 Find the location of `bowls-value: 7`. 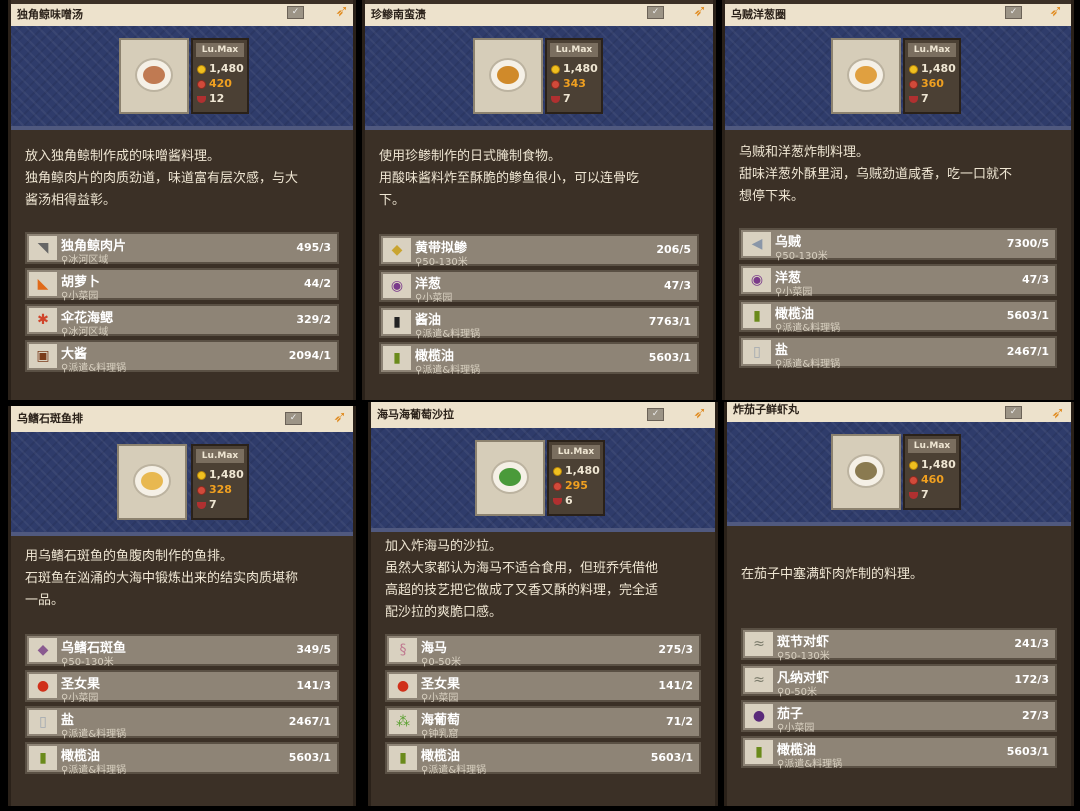

bowls-value: 7 is located at coordinates (213, 504).